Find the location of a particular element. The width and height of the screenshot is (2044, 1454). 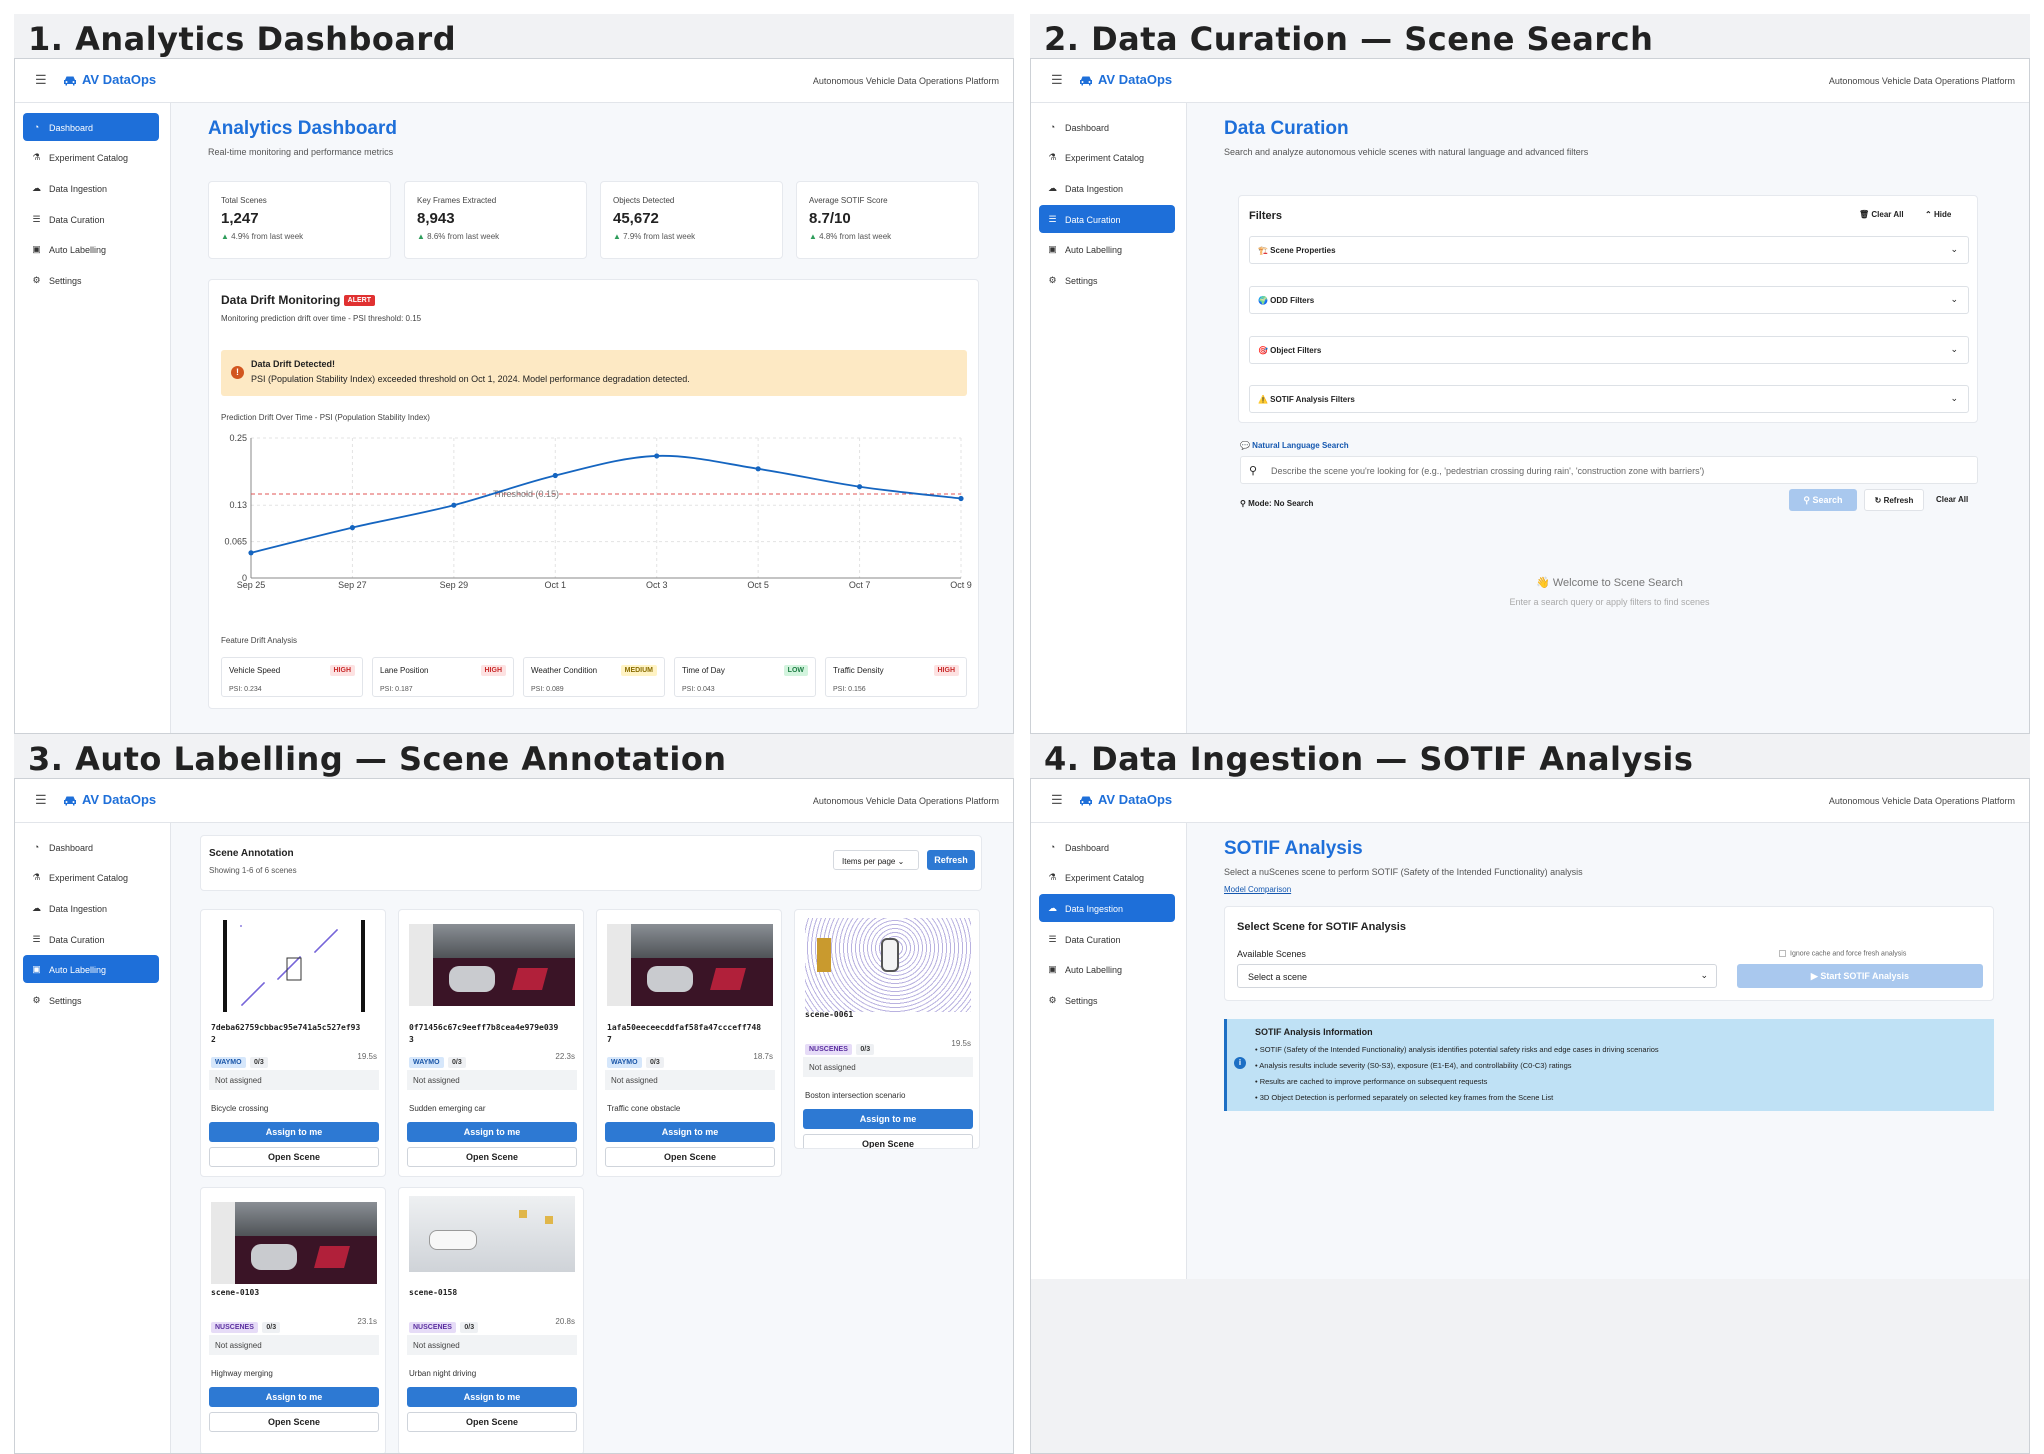

scene-duration: 22.3s is located at coordinates (565, 1056).